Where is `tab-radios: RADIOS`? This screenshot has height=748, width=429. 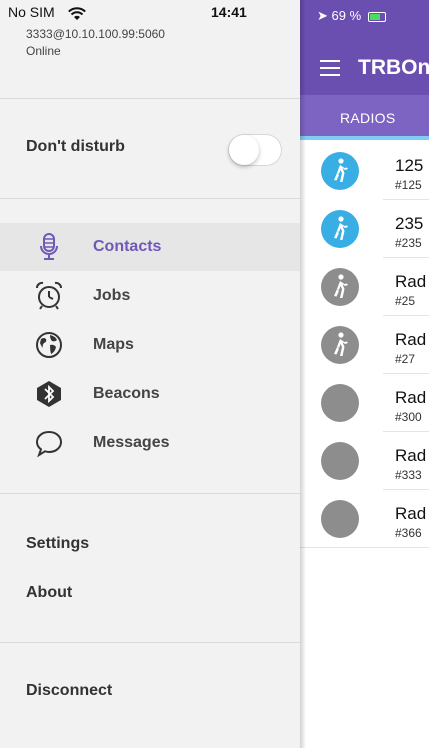
tab-radios: RADIOS is located at coordinates (367, 118).